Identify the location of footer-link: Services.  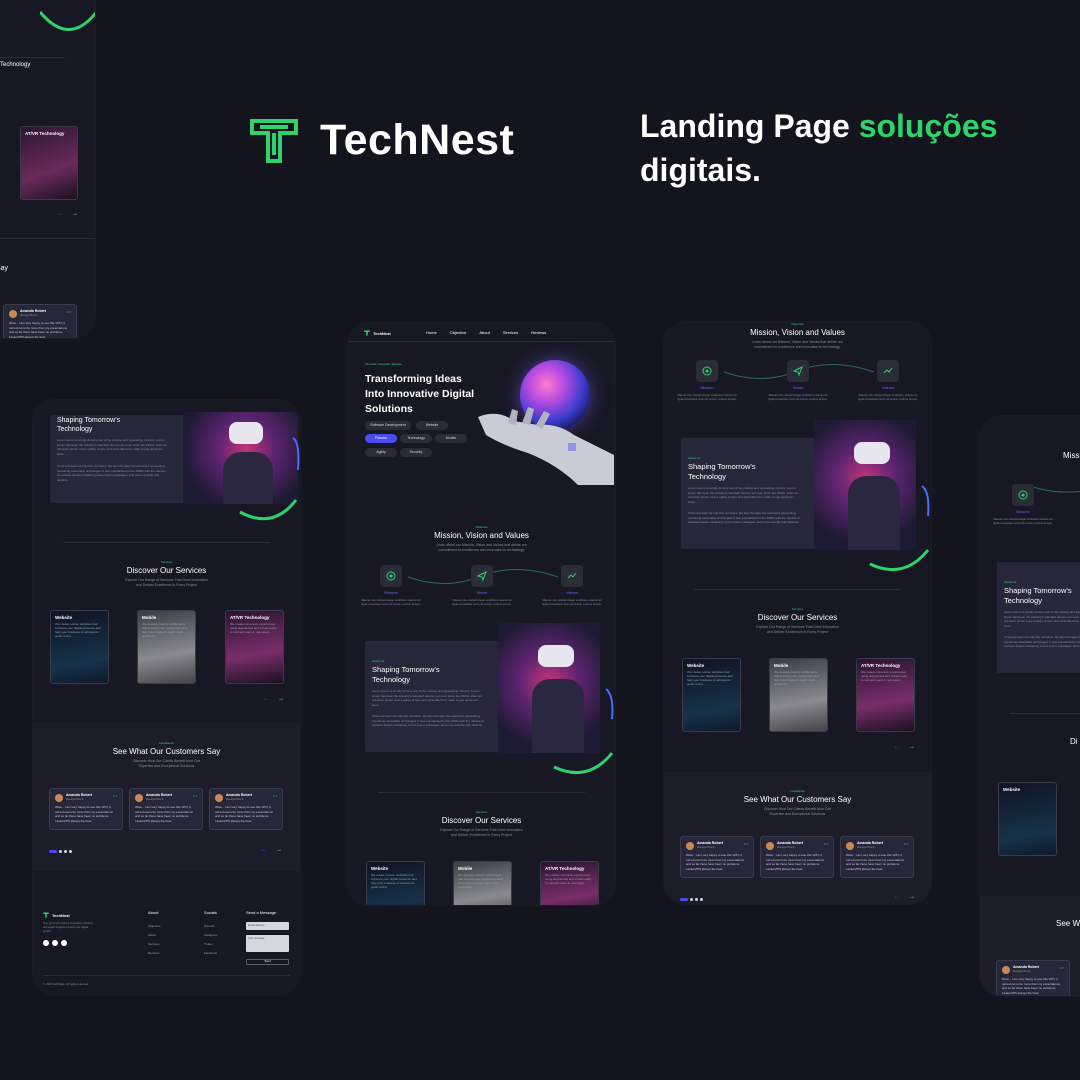
(154, 944).